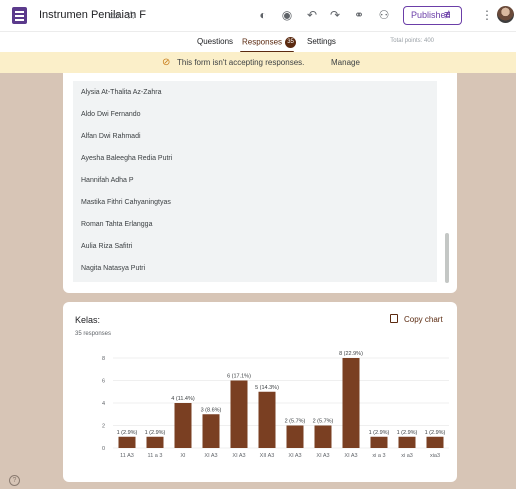 The image size is (516, 489). I want to click on bar-data-label: 4 (11.4%), so click(183, 399).